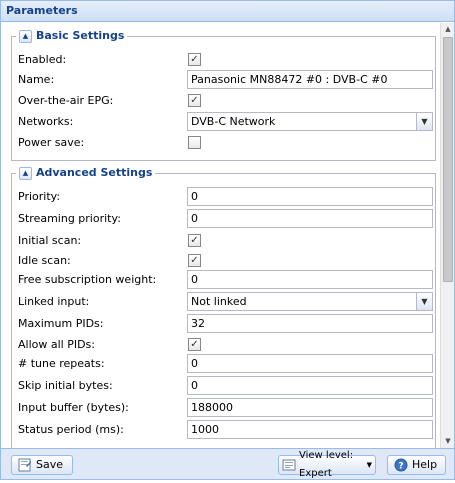 Image resolution: width=455 pixels, height=483 pixels. What do you see at coordinates (194, 240) in the screenshot?
I see `initial-scan-checkbox: ✓` at bounding box center [194, 240].